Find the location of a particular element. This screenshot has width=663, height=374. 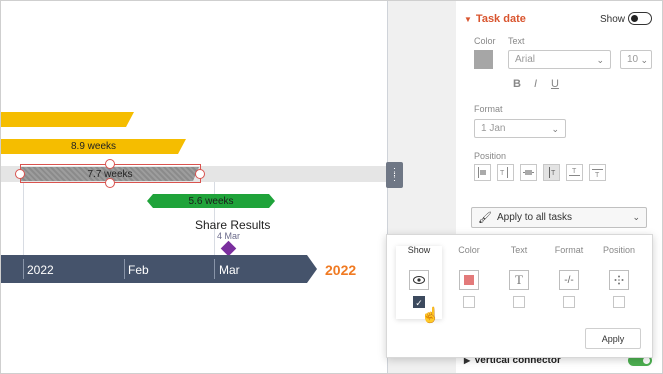

grid-line is located at coordinates (23, 218).